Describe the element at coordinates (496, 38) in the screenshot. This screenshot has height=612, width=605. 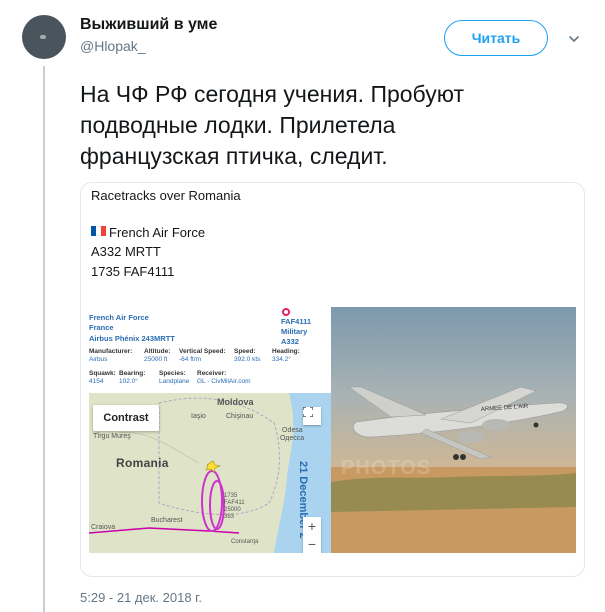
I see `follow-button: Читать` at that location.